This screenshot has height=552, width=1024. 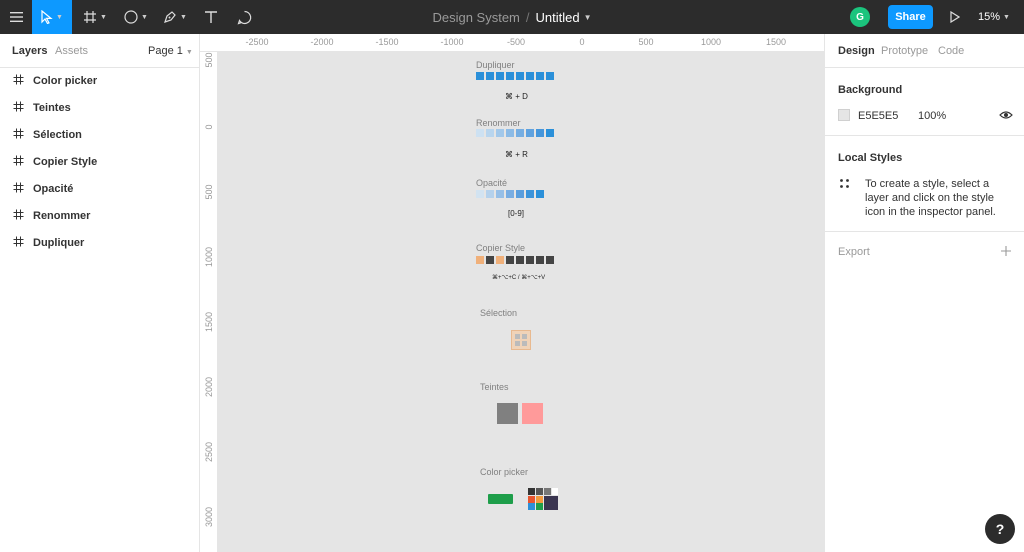 I want to click on frame-title-color-picker: Color picker, so click(x=504, y=472).